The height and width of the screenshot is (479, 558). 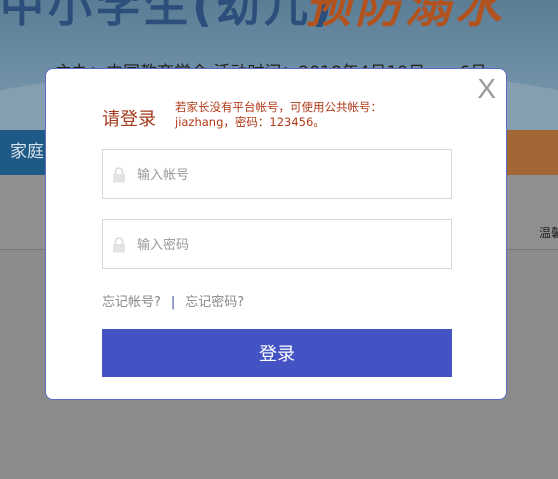 I want to click on username-input, so click(x=287, y=175).